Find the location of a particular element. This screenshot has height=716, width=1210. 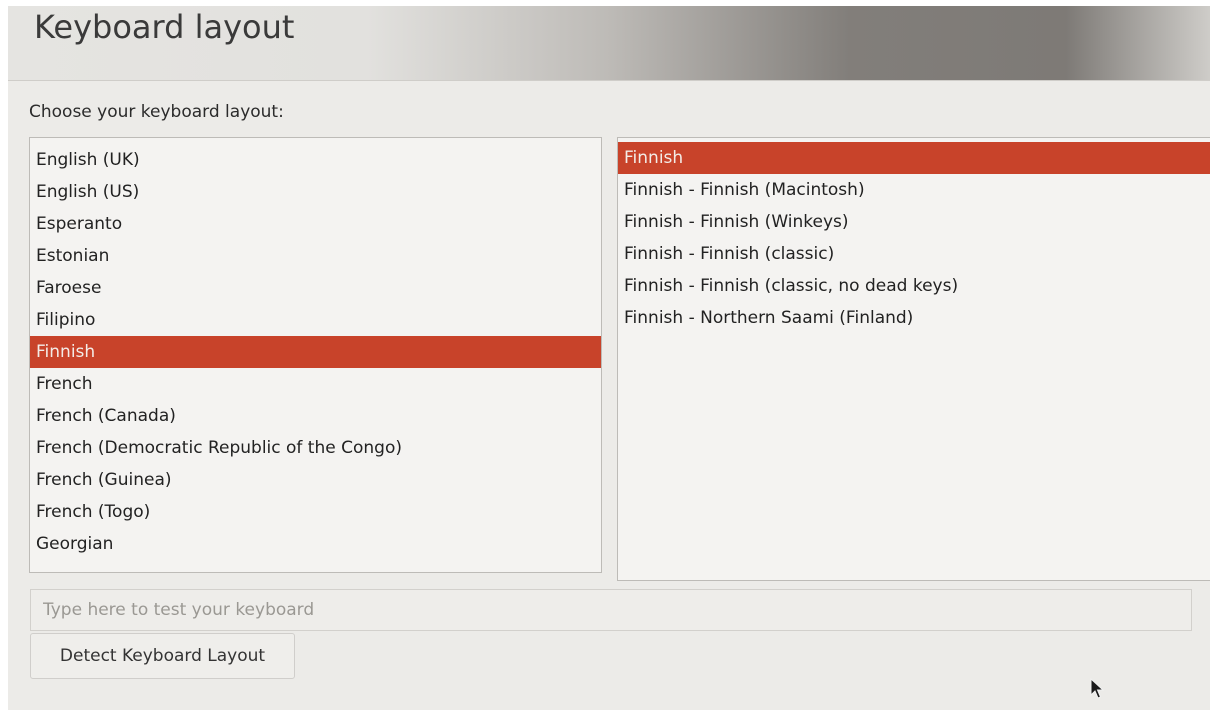

variant-item: Finnish - Finnish (Winkeys) is located at coordinates (914, 222).